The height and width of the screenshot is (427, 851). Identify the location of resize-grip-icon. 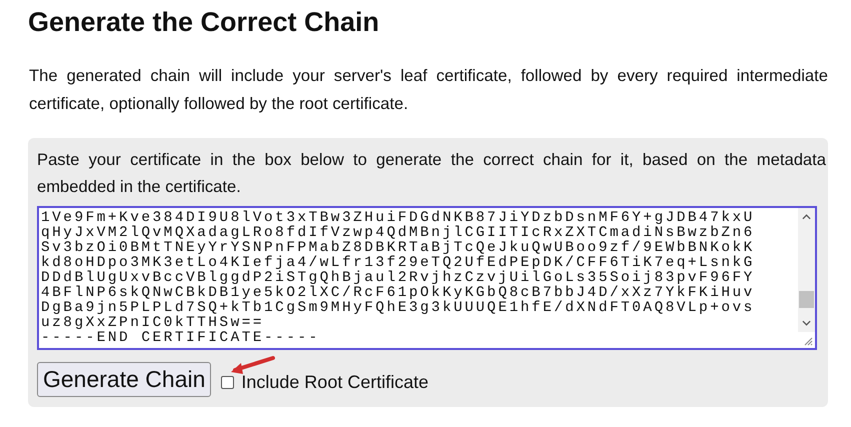
(808, 341).